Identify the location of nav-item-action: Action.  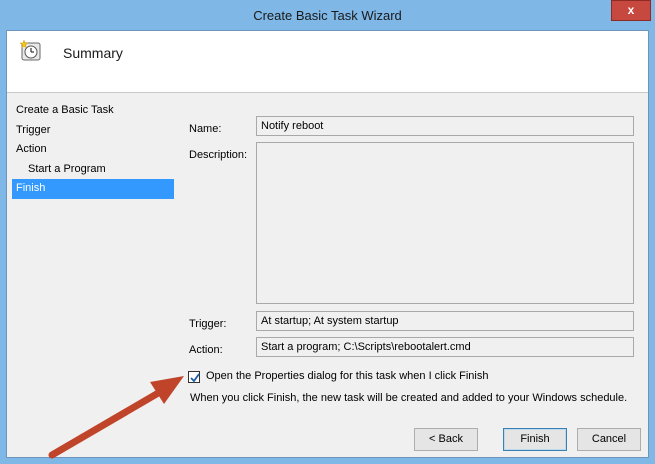
(93, 150).